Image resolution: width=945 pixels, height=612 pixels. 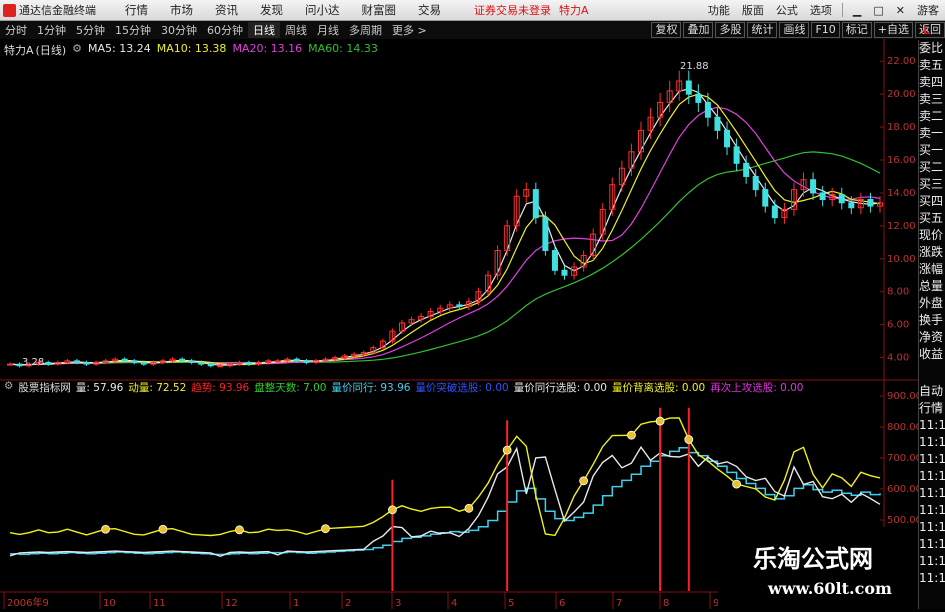 I want to click on quote-field-7: 买二, so click(x=932, y=167).